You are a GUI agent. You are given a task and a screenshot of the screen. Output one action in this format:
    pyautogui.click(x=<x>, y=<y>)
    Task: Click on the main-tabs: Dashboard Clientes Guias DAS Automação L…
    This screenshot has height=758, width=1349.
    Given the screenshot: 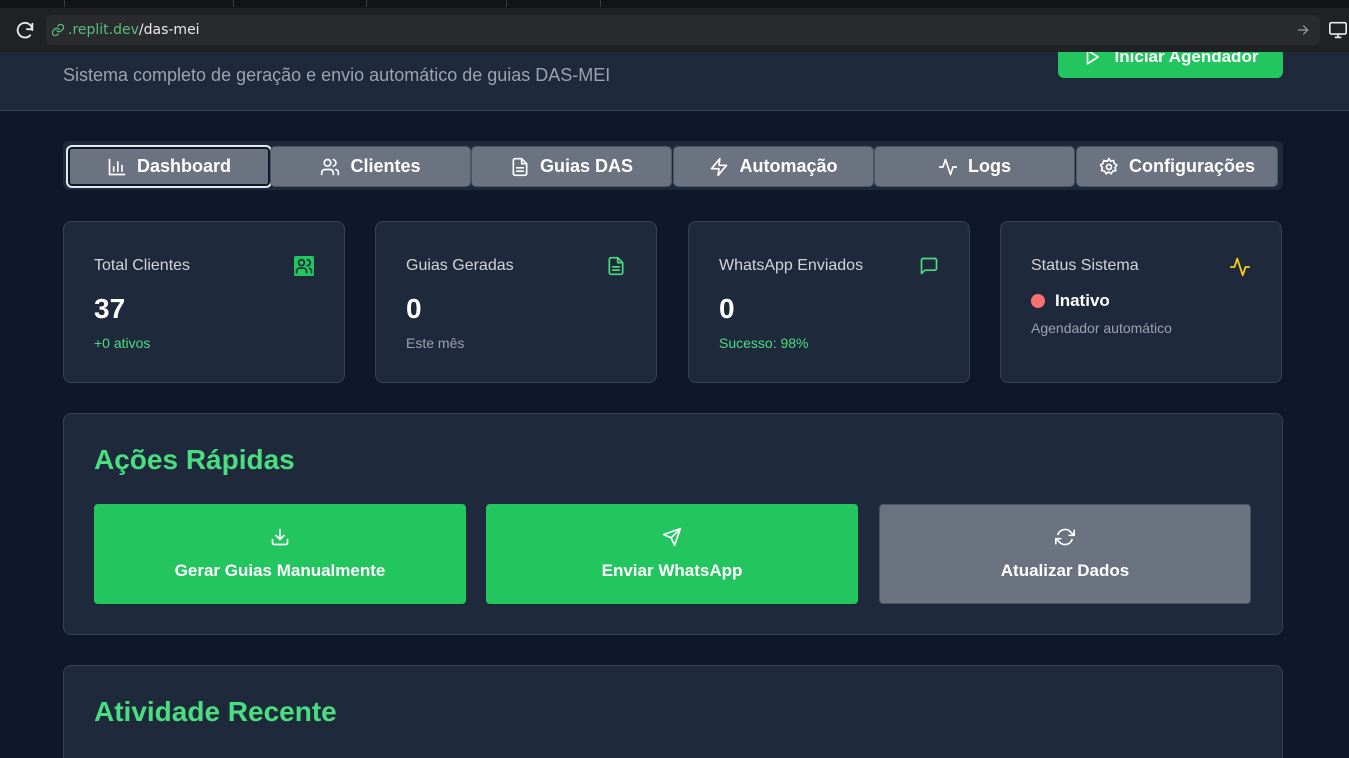 What is the action you would take?
    pyautogui.click(x=673, y=165)
    